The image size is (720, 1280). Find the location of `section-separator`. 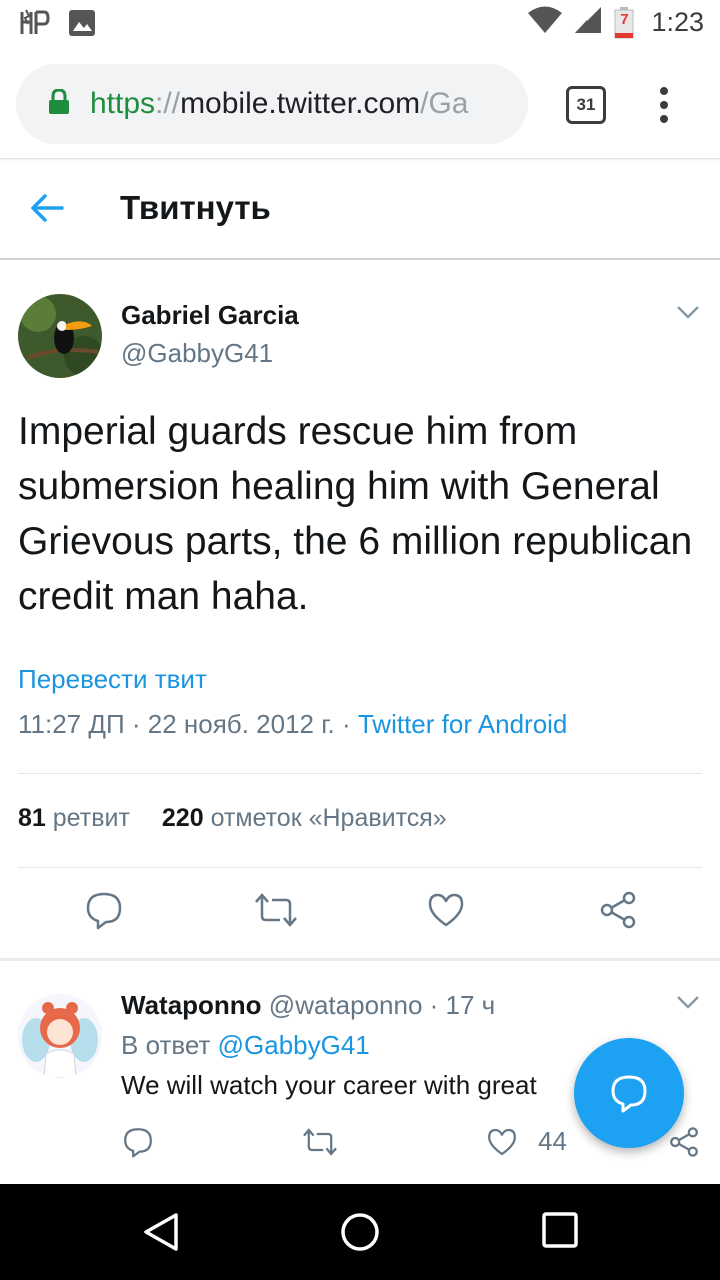

section-separator is located at coordinates (360, 959).